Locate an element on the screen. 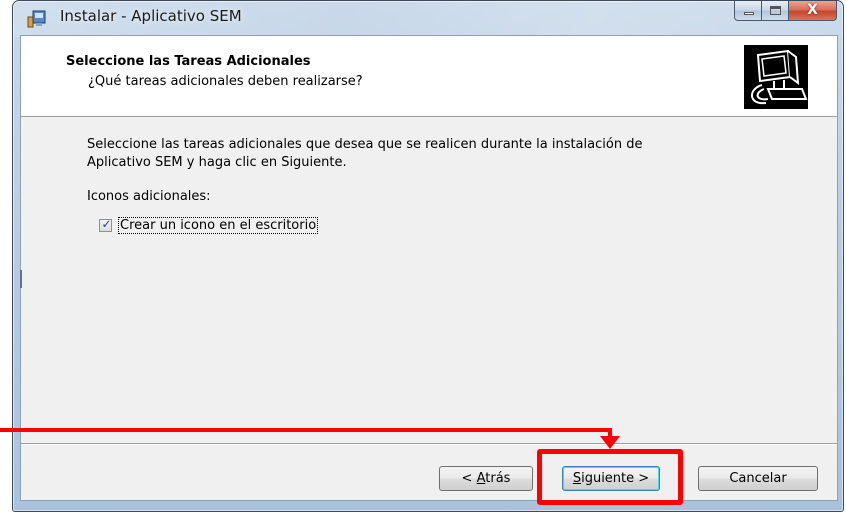  close-button: X is located at coordinates (813, 11).